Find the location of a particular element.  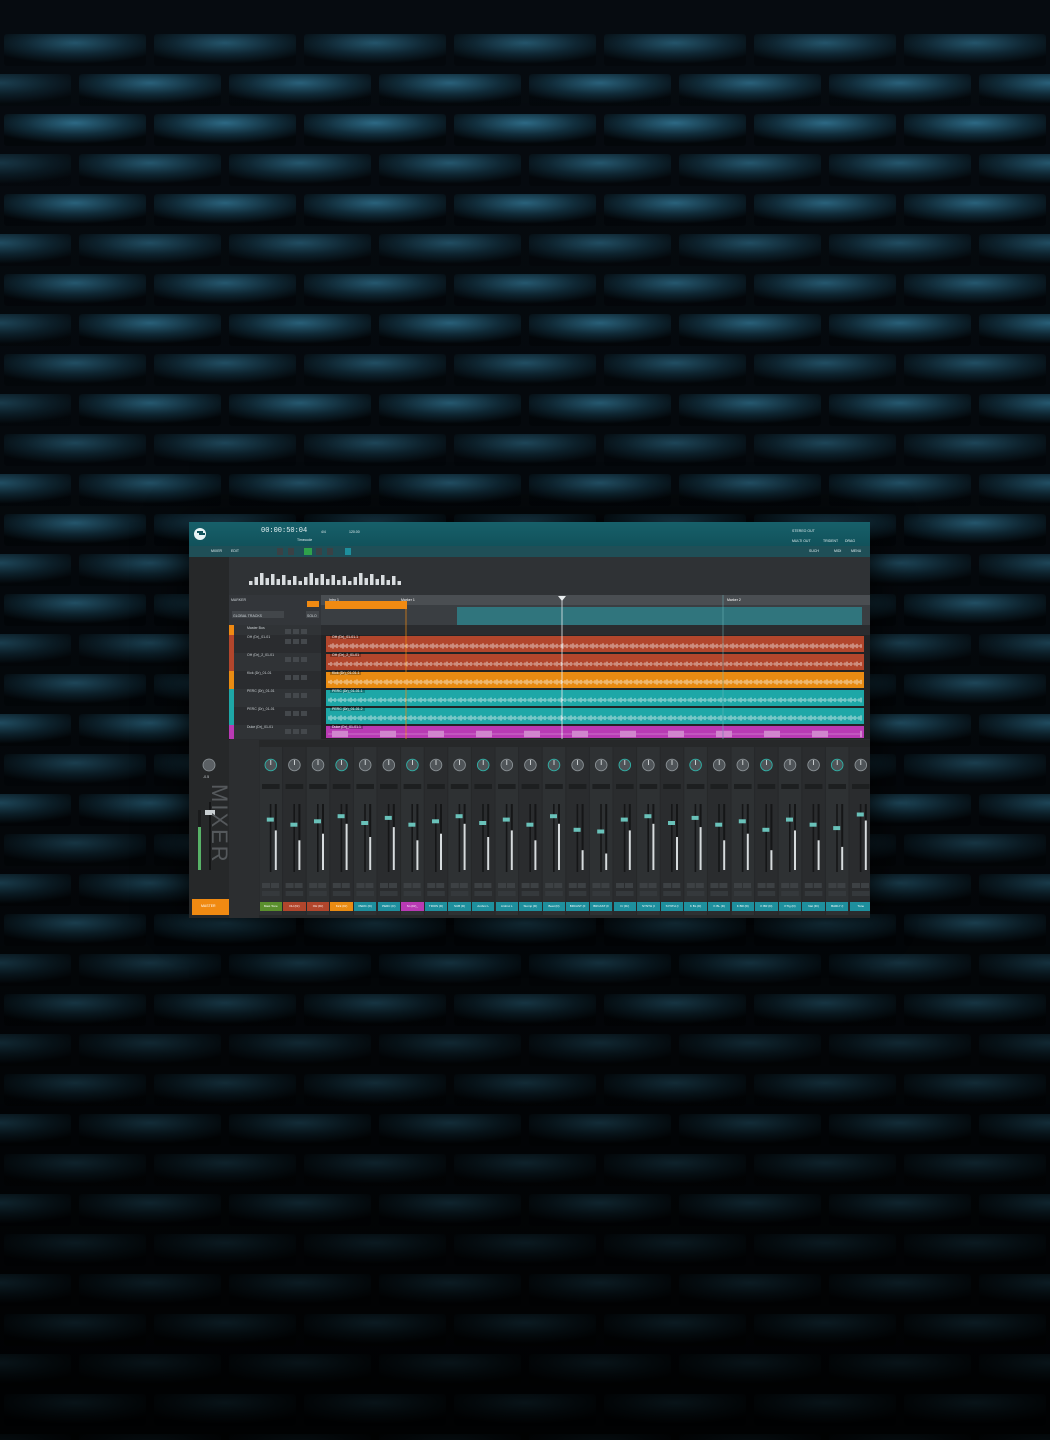

channel-name: Beat (D) is located at coordinates (554, 906).